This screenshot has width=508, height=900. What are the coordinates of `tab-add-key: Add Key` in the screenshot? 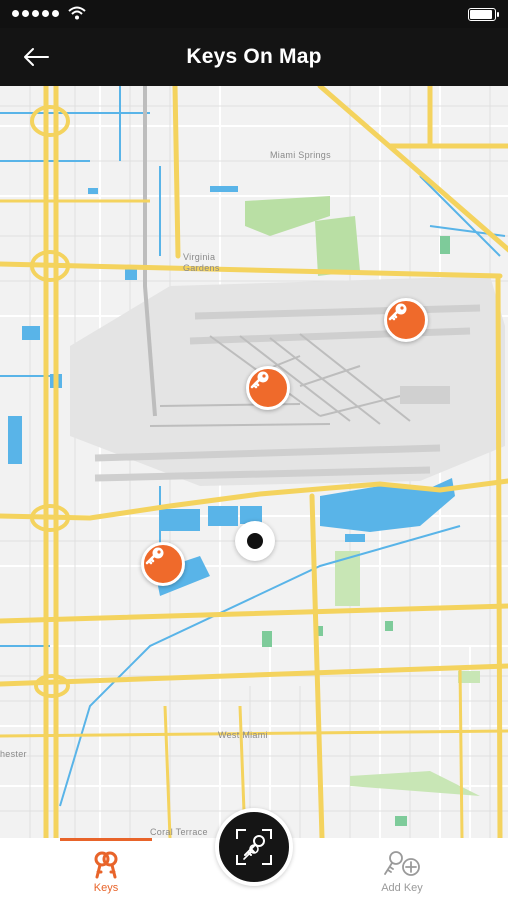 It's located at (402, 869).